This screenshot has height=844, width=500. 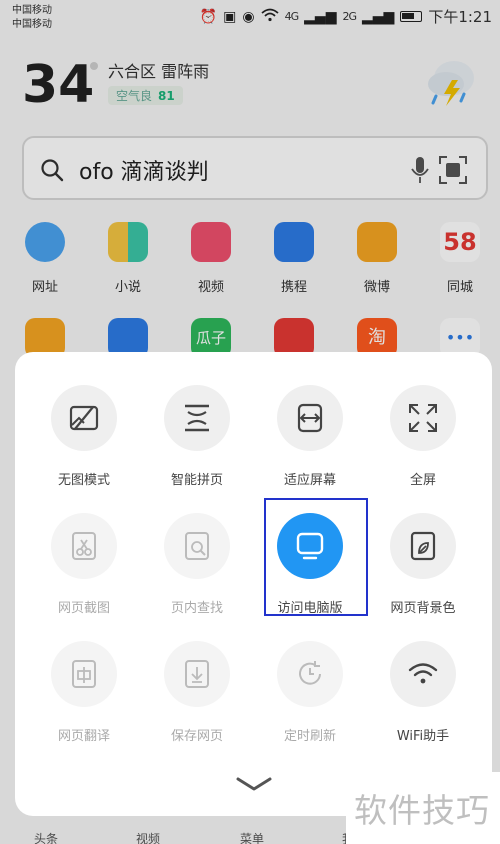 What do you see at coordinates (422, 480) in the screenshot?
I see `menu-label: 全屏` at bounding box center [422, 480].